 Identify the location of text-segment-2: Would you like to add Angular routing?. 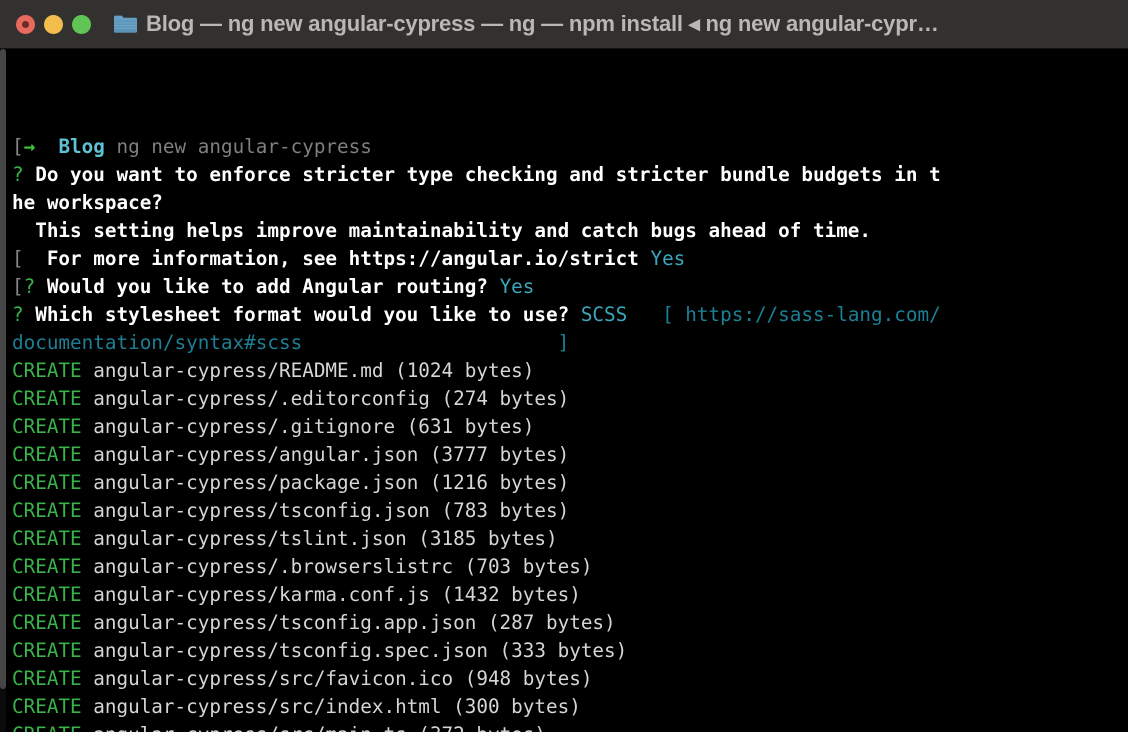
(273, 286).